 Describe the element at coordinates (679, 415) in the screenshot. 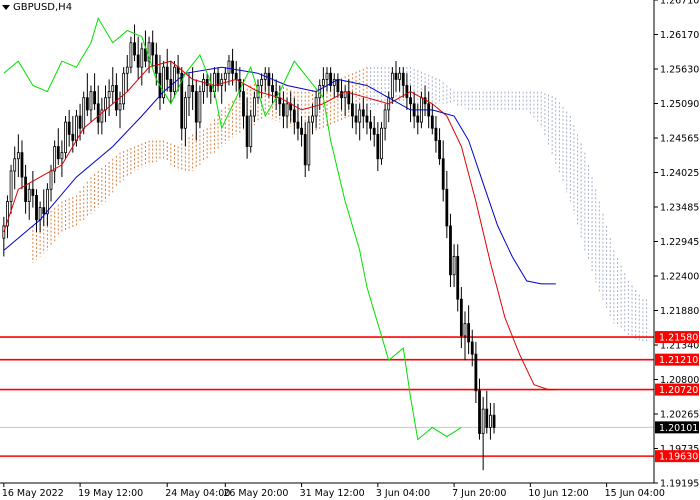

I see `price-tick-label: 1.20265` at that location.